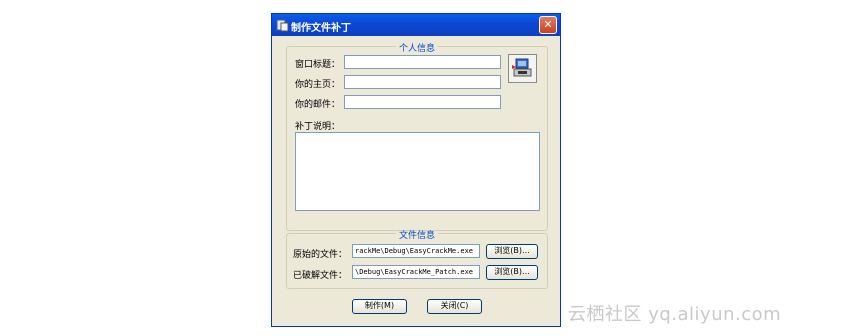 The height and width of the screenshot is (336, 851). Describe the element at coordinates (422, 102) in the screenshot. I see `email-input` at that location.